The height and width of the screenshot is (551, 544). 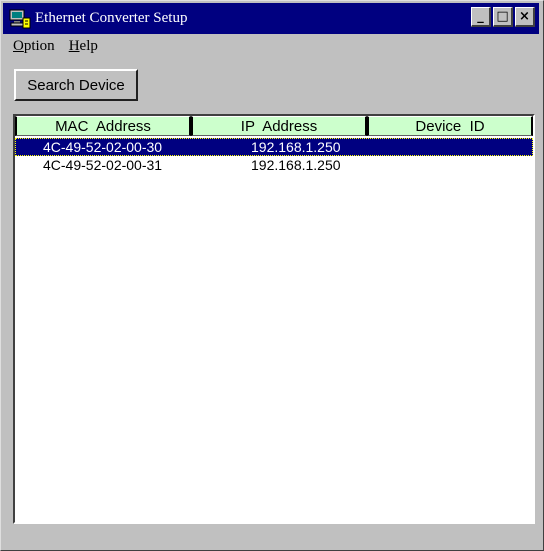 I want to click on window-title: Ethernet Converter Setup, so click(x=111, y=18).